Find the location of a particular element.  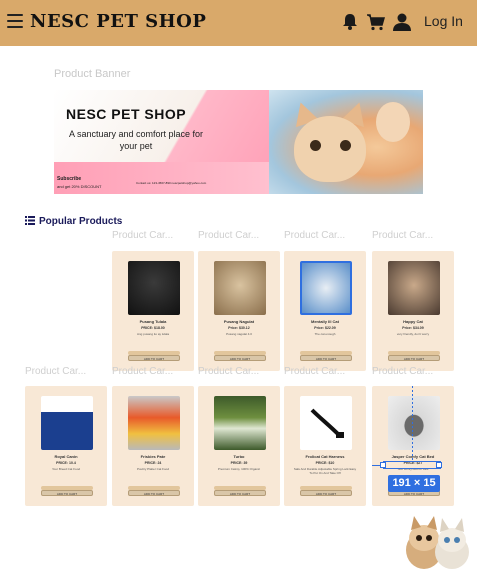

measure-size-badge: 191 × 15 is located at coordinates (414, 483).